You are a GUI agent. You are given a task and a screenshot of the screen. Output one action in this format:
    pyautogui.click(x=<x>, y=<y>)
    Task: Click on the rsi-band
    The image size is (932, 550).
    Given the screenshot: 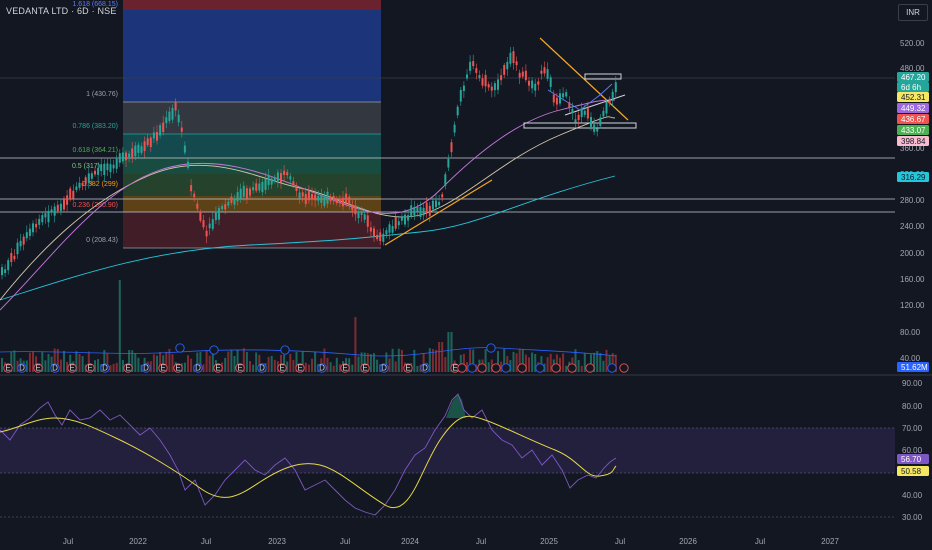 What is the action you would take?
    pyautogui.click(x=447, y=450)
    